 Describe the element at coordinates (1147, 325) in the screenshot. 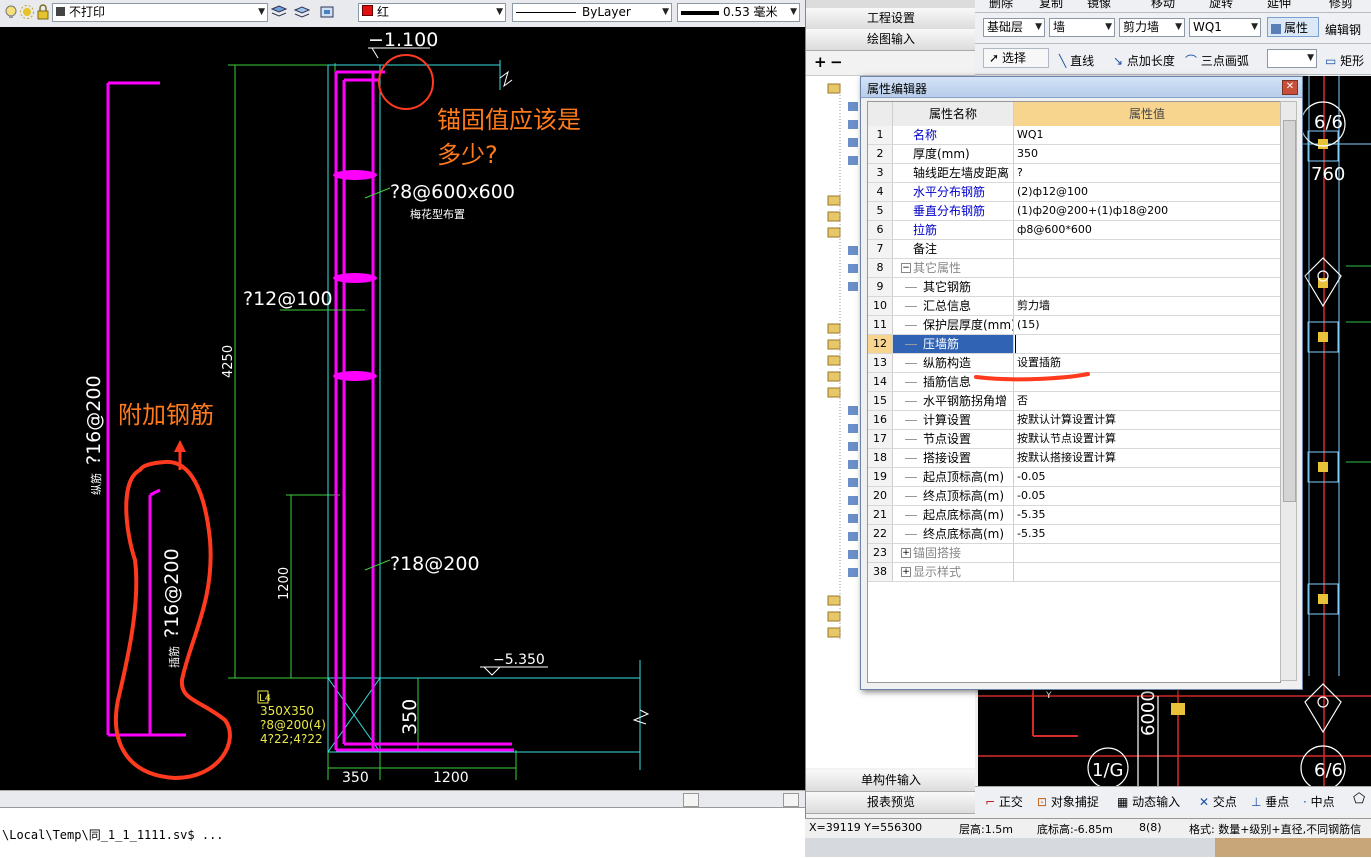

I see `property-value: (15)` at that location.